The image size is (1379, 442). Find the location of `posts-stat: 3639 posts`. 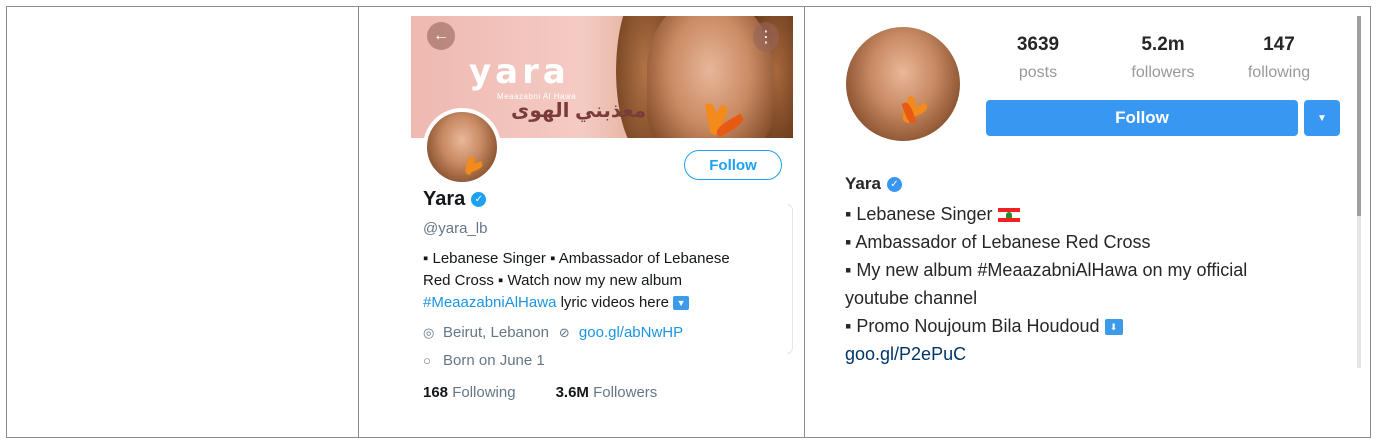

posts-stat: 3639 posts is located at coordinates (1038, 58).